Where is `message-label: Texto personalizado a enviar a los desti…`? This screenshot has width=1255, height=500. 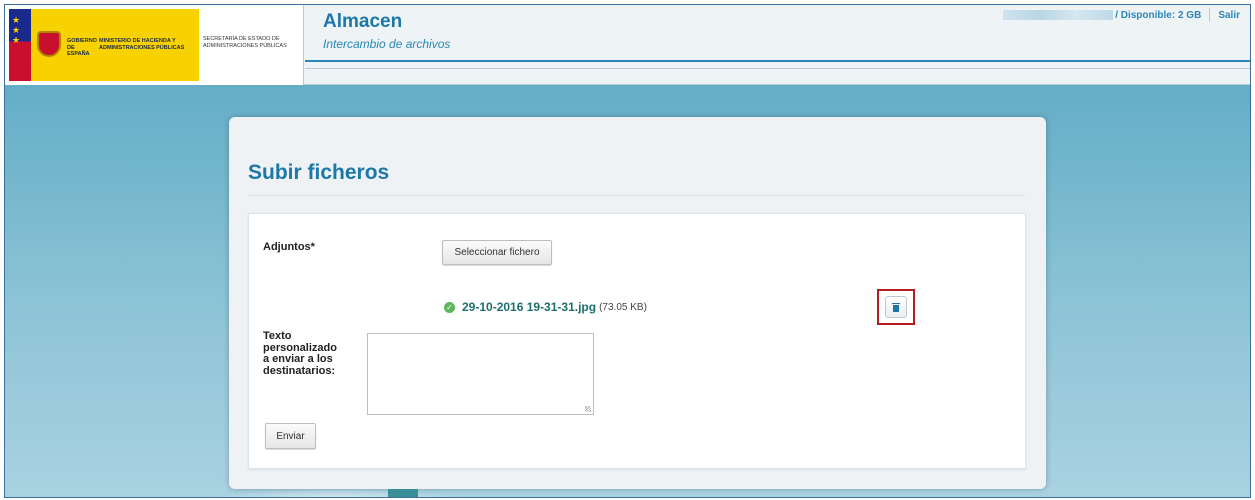 message-label: Texto personalizado a enviar a los desti… is located at coordinates (300, 353).